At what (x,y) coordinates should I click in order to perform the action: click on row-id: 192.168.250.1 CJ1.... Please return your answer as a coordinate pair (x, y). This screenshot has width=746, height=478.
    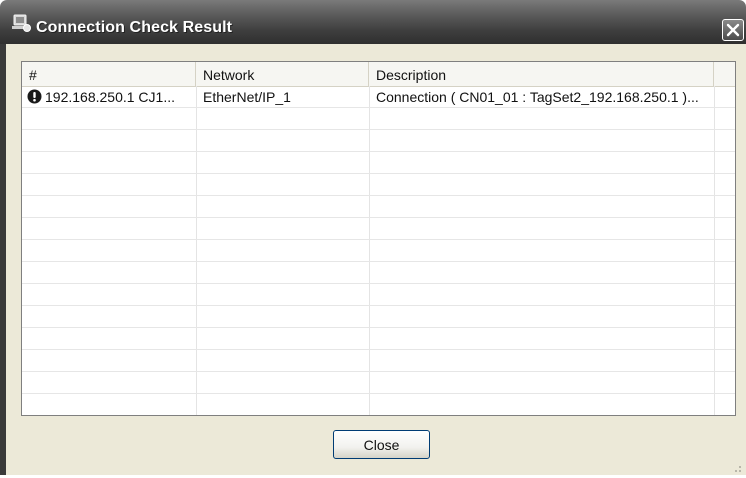
    Looking at the image, I should click on (110, 97).